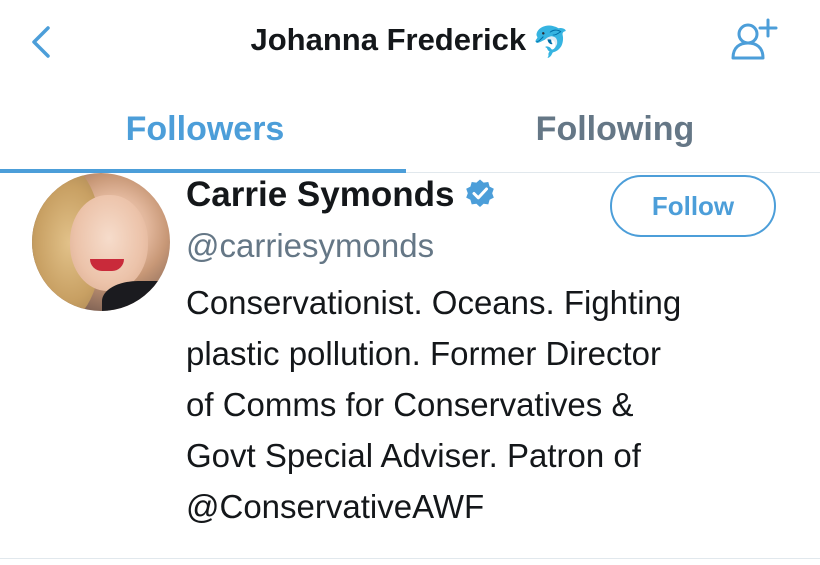 Image resolution: width=820 pixels, height=565 pixels. I want to click on follow-button: Follow, so click(693, 206).